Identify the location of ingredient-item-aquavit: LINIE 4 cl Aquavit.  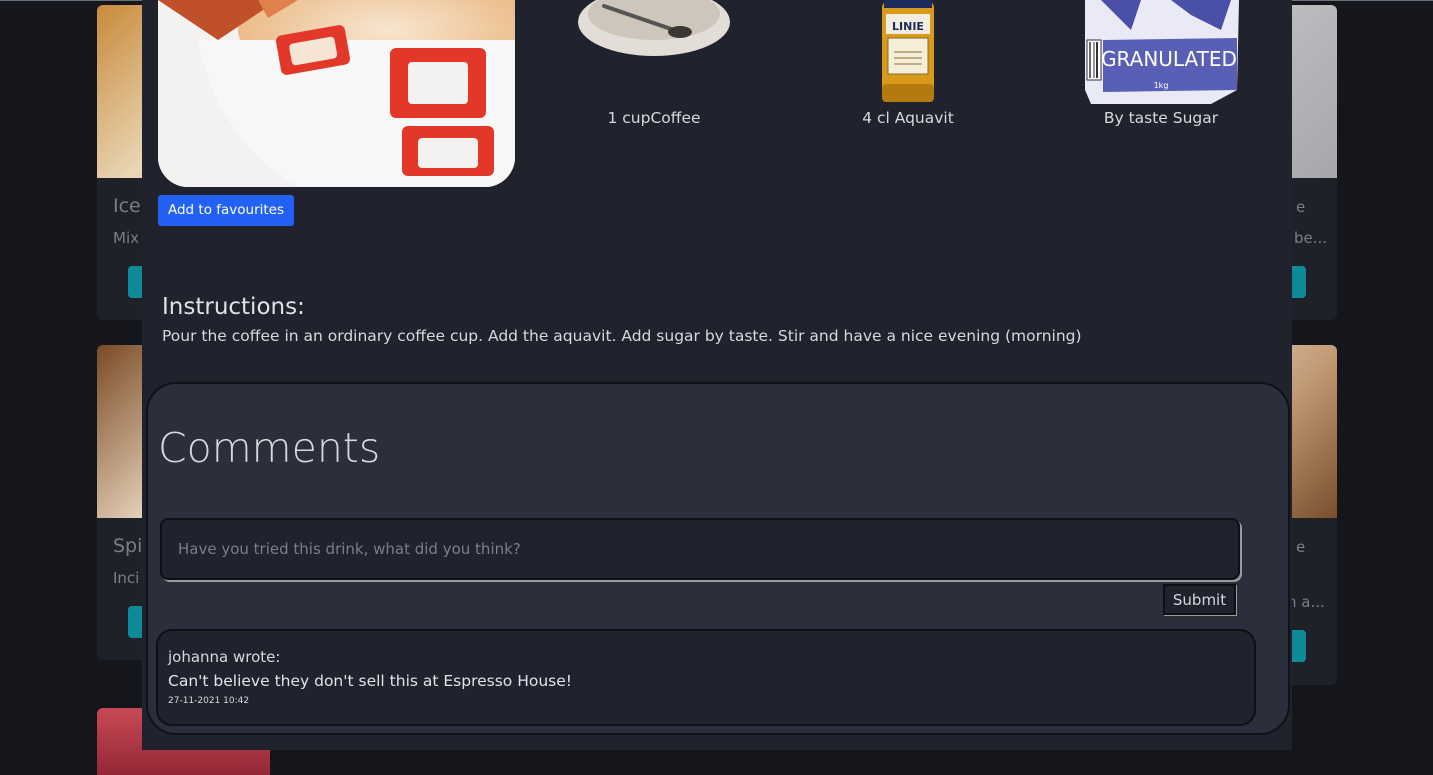
(908, 63).